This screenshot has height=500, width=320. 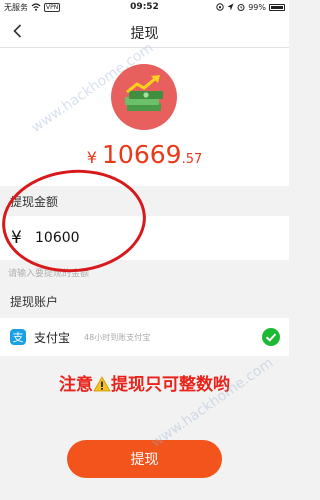 I want to click on amount-currency: ¥, so click(x=16, y=238).